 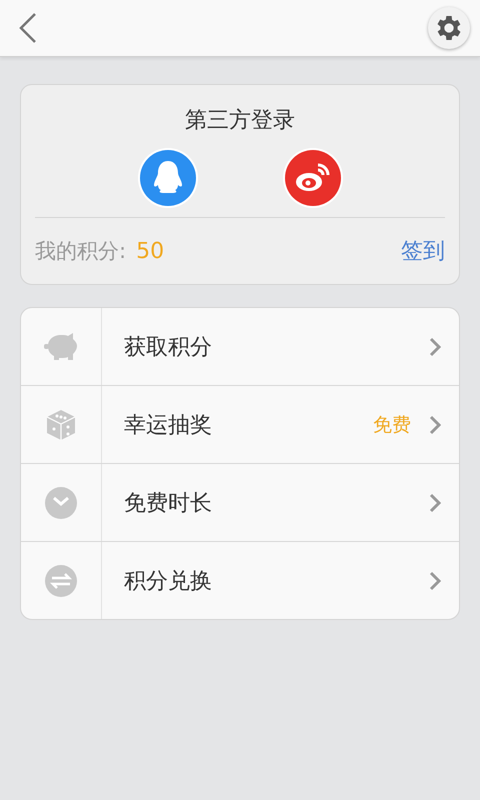 I want to click on menu-label: 幸运抽奖, so click(x=168, y=426).